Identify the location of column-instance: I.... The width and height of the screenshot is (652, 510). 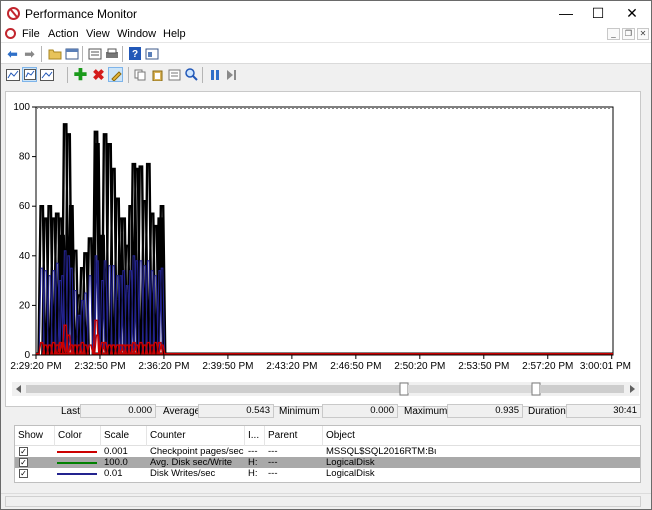
(255, 436).